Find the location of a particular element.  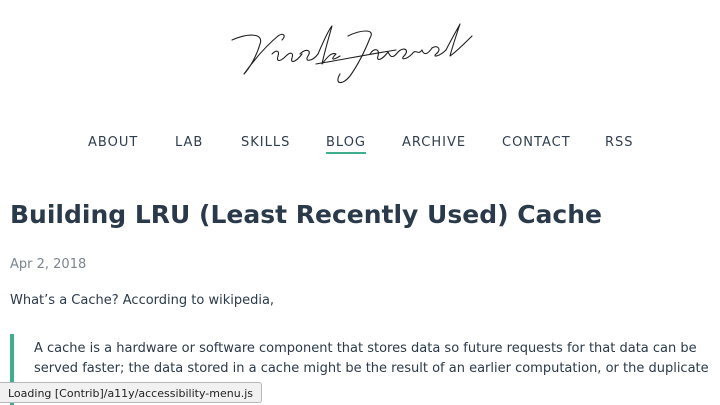

signature-logo-icon is located at coordinates (352, 53).